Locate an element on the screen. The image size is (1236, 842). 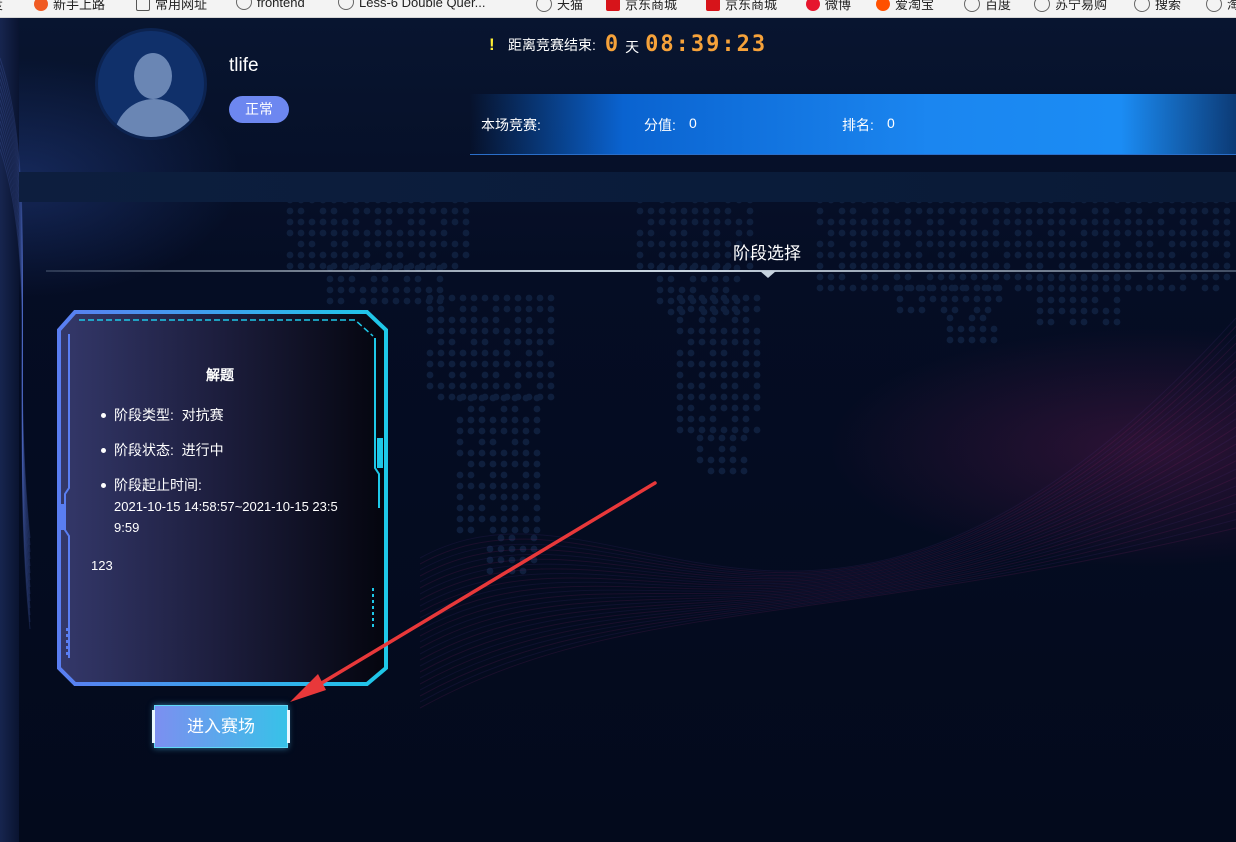
bookmark-item: 爱淘宝 is located at coordinates (905, 6).